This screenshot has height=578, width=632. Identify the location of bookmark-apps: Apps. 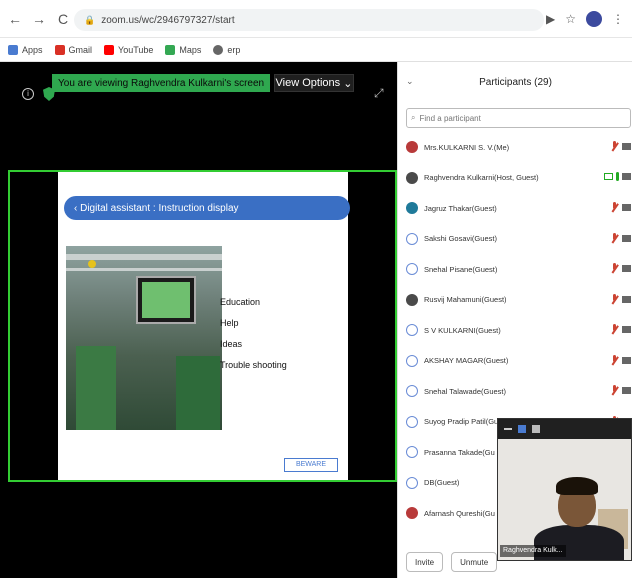
(25, 49).